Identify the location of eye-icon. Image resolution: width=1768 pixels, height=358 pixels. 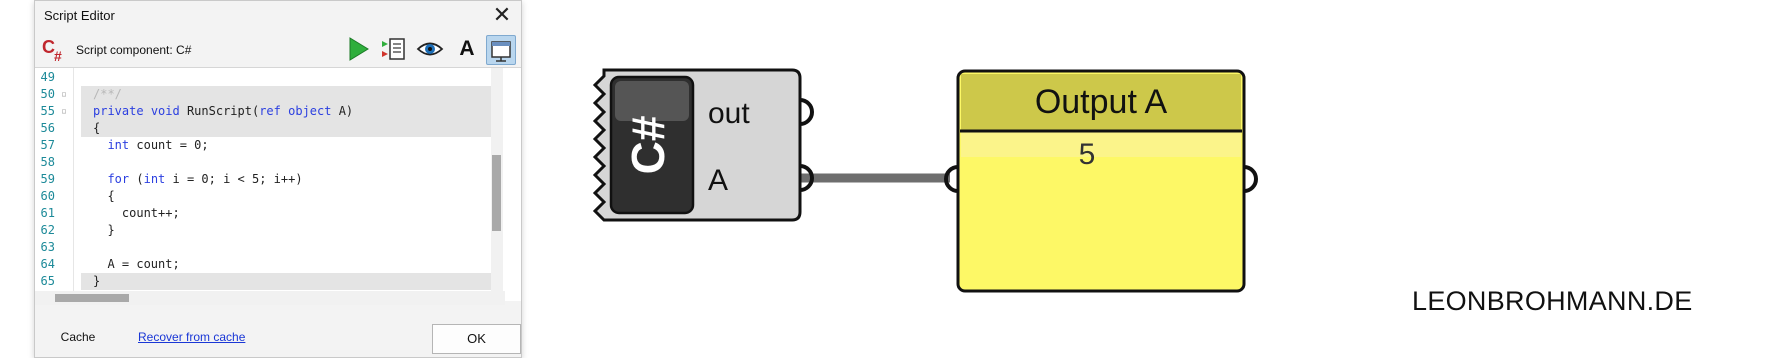
(430, 49).